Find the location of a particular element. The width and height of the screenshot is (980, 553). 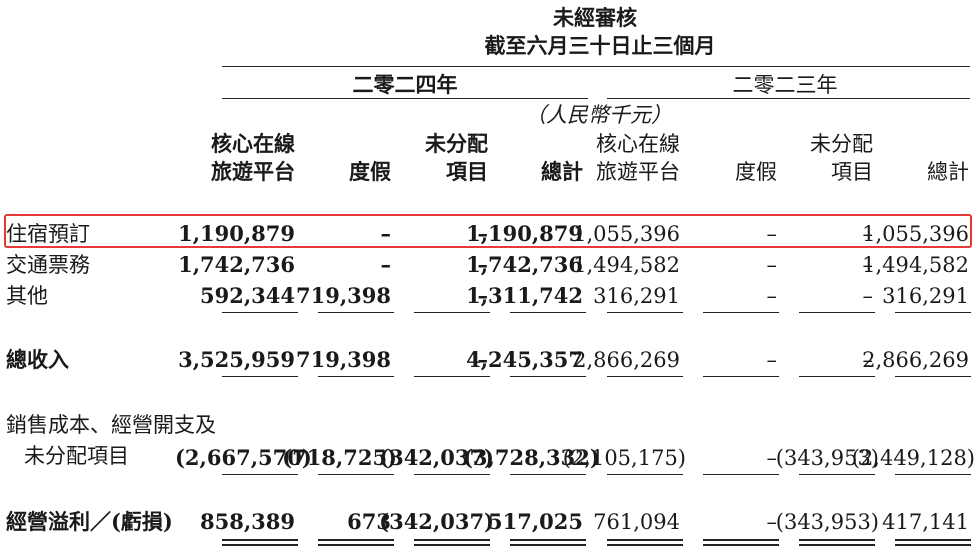

cell: 316,291 is located at coordinates (925, 296).